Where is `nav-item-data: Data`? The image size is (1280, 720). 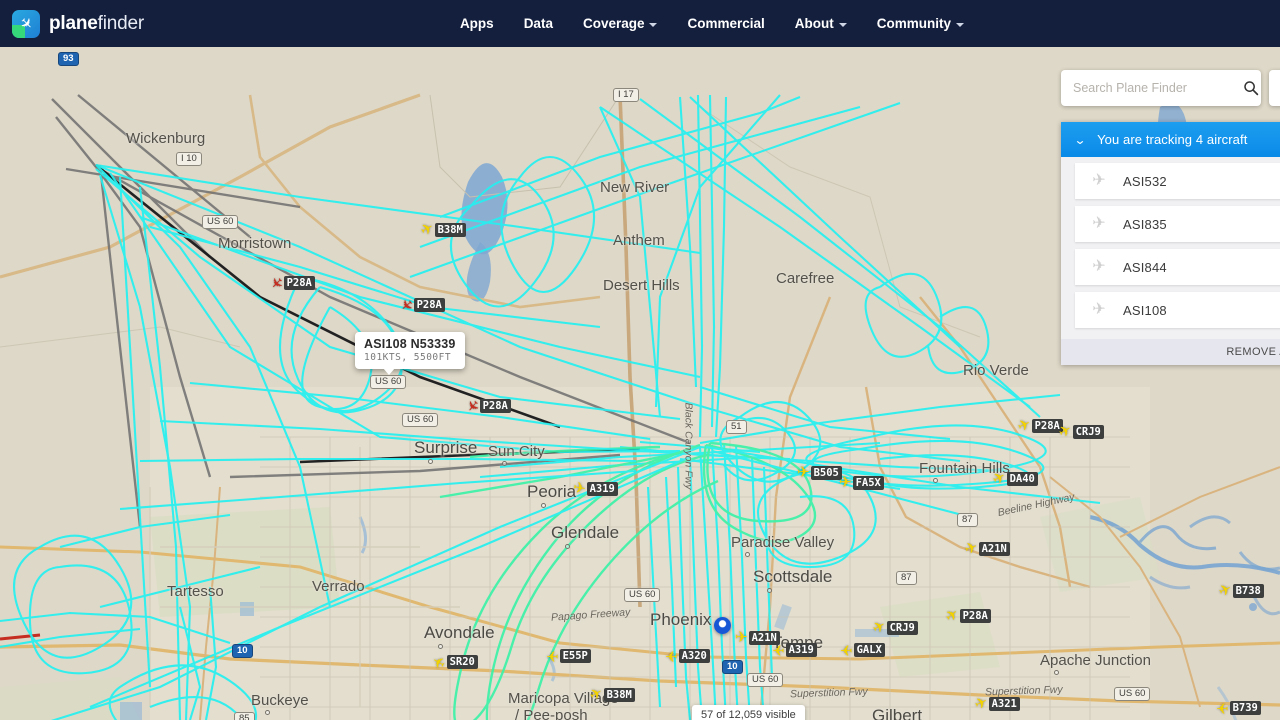 nav-item-data: Data is located at coordinates (538, 23).